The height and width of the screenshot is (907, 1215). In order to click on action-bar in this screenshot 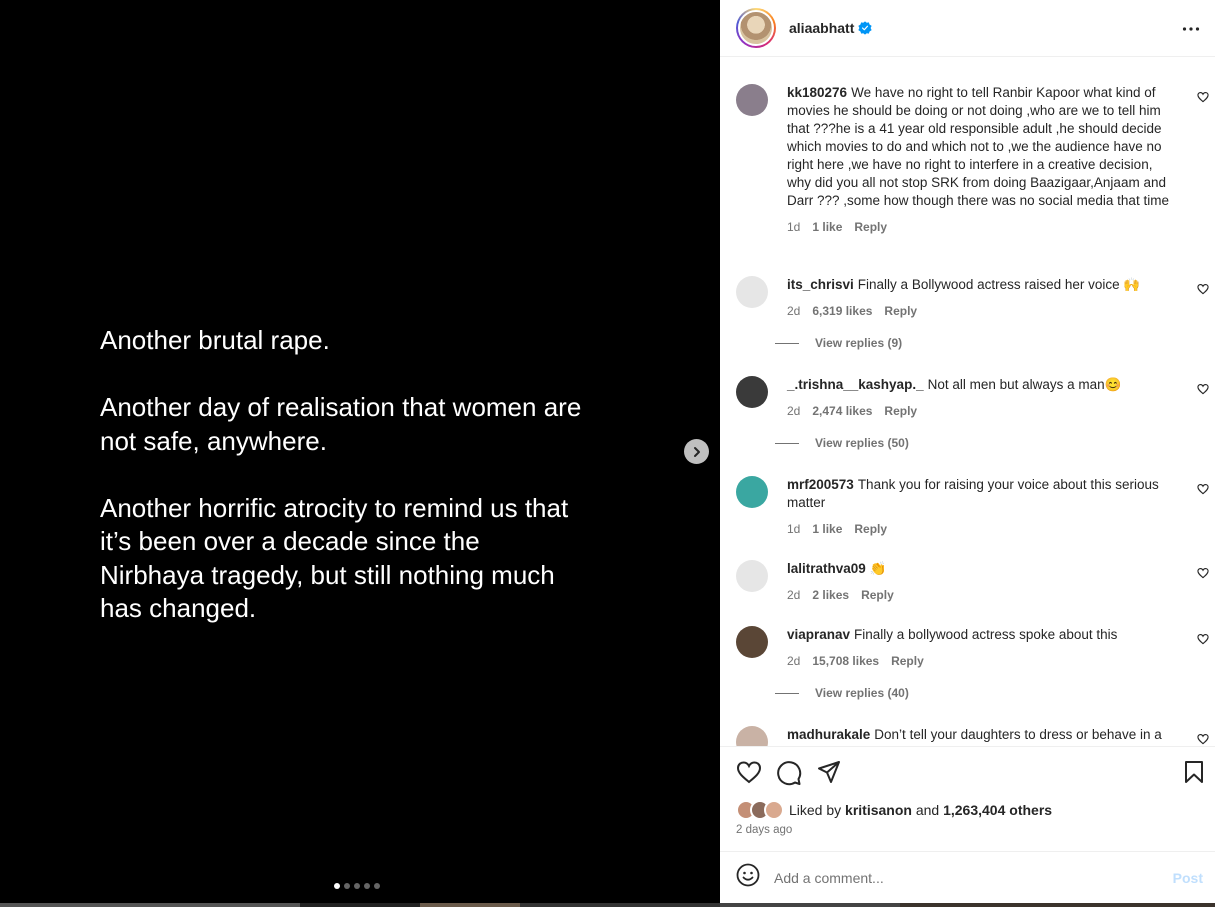, I will do `click(967, 771)`.